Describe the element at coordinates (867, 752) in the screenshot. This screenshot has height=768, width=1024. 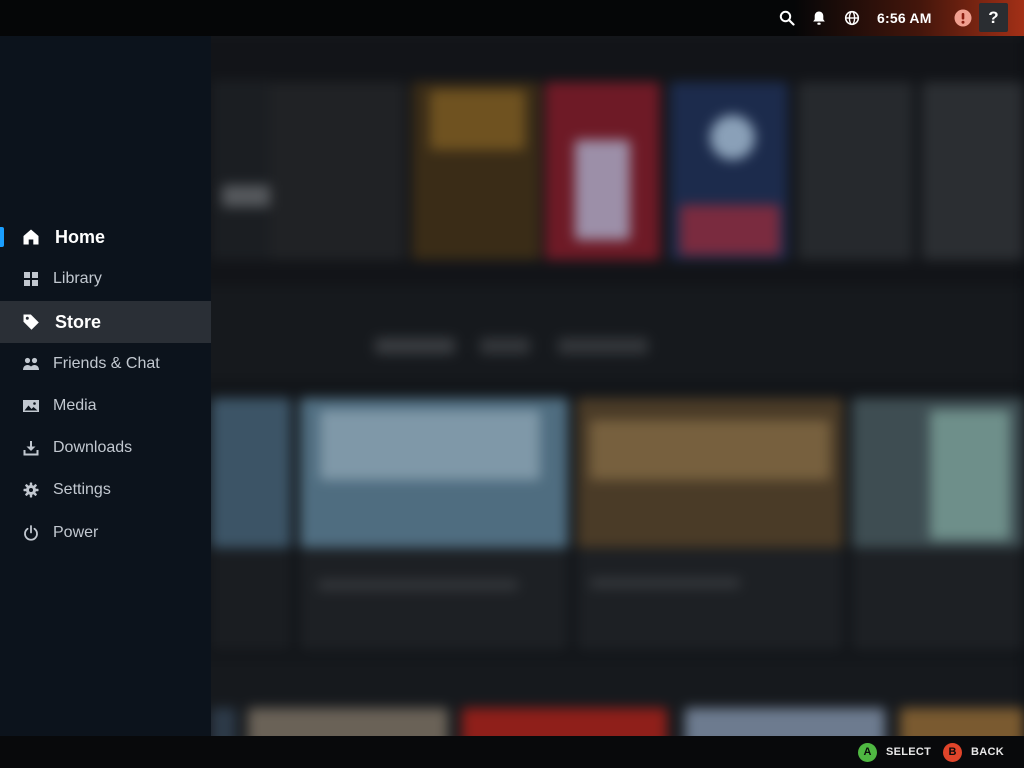
I see `a-button-icon: A` at that location.